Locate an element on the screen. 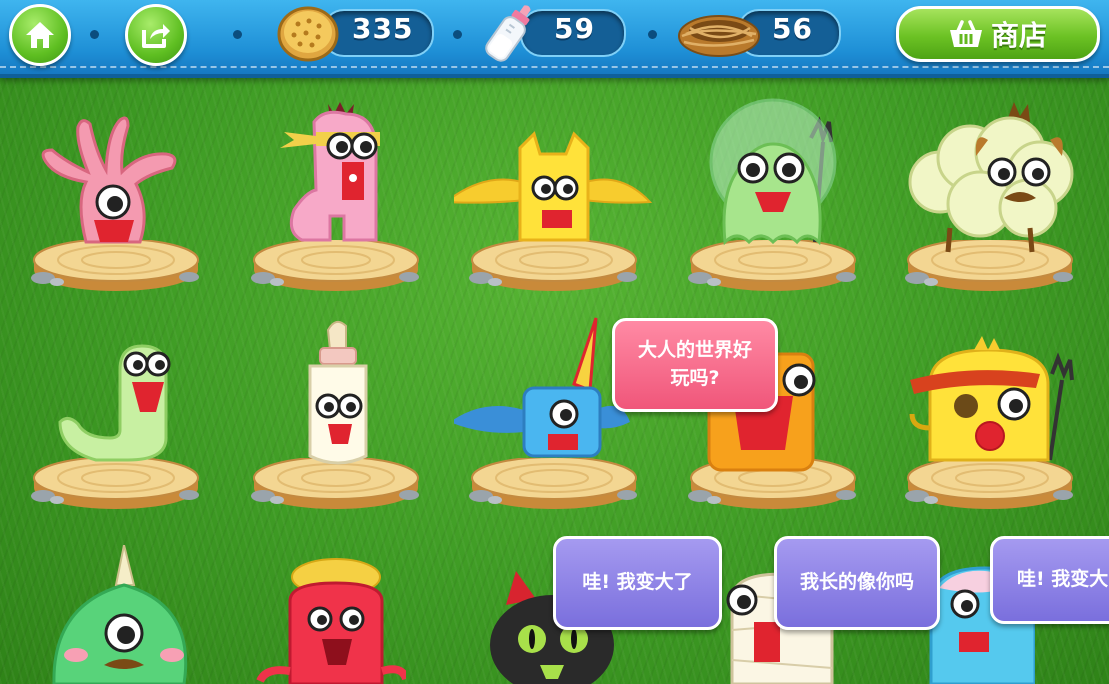 Image resolution: width=1109 pixels, height=684 pixels. speech-bubble: 大人的世界好玩吗? is located at coordinates (695, 365).